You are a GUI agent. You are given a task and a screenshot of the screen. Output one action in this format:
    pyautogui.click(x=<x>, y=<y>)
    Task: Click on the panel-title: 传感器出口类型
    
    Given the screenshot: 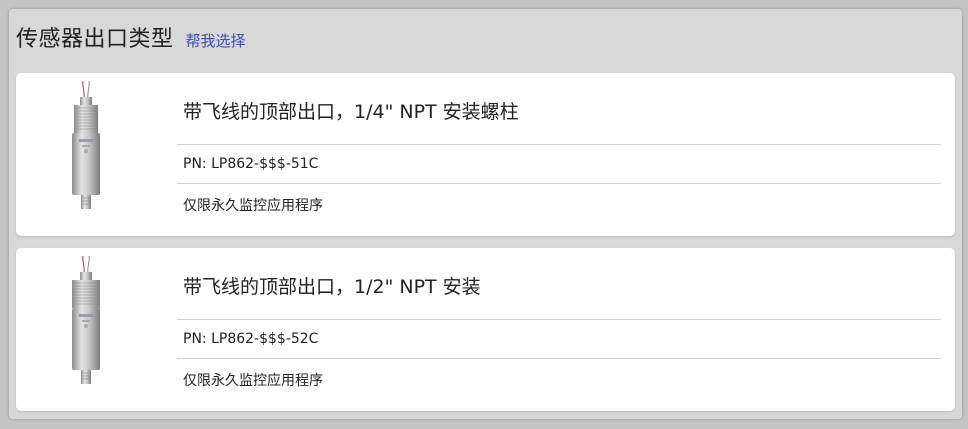 What is the action you would take?
    pyautogui.click(x=95, y=39)
    